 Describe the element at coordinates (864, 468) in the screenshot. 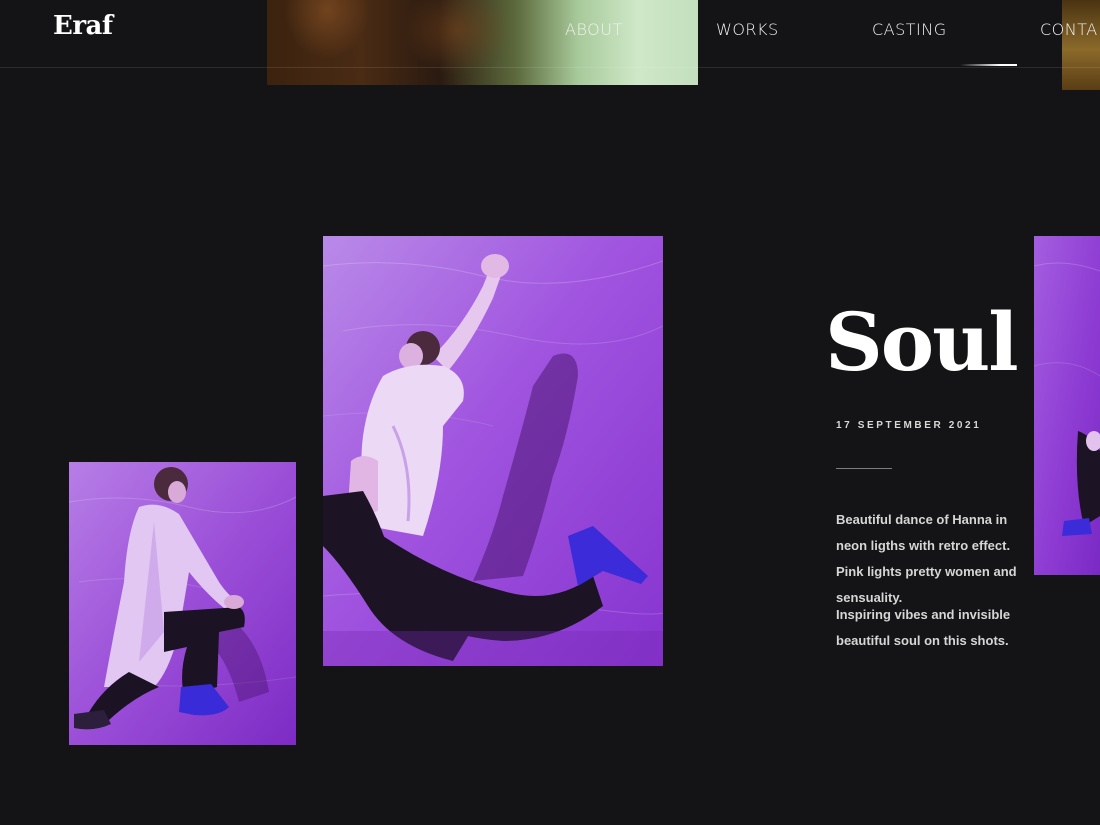

I see `article-divider` at that location.